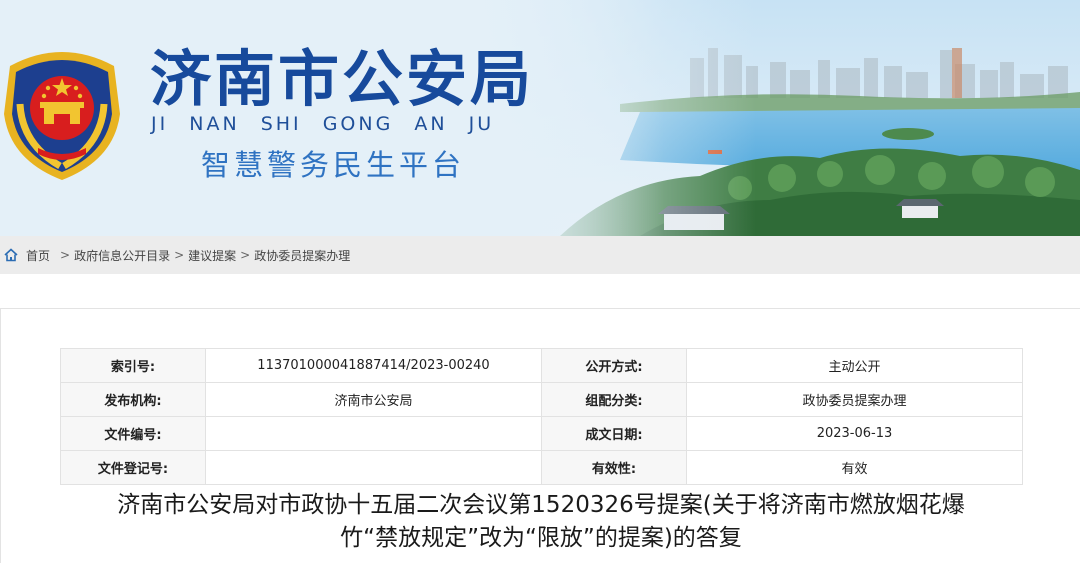 The image size is (1080, 563). I want to click on site-subtitle: 智慧警务民生平台, so click(333, 165).